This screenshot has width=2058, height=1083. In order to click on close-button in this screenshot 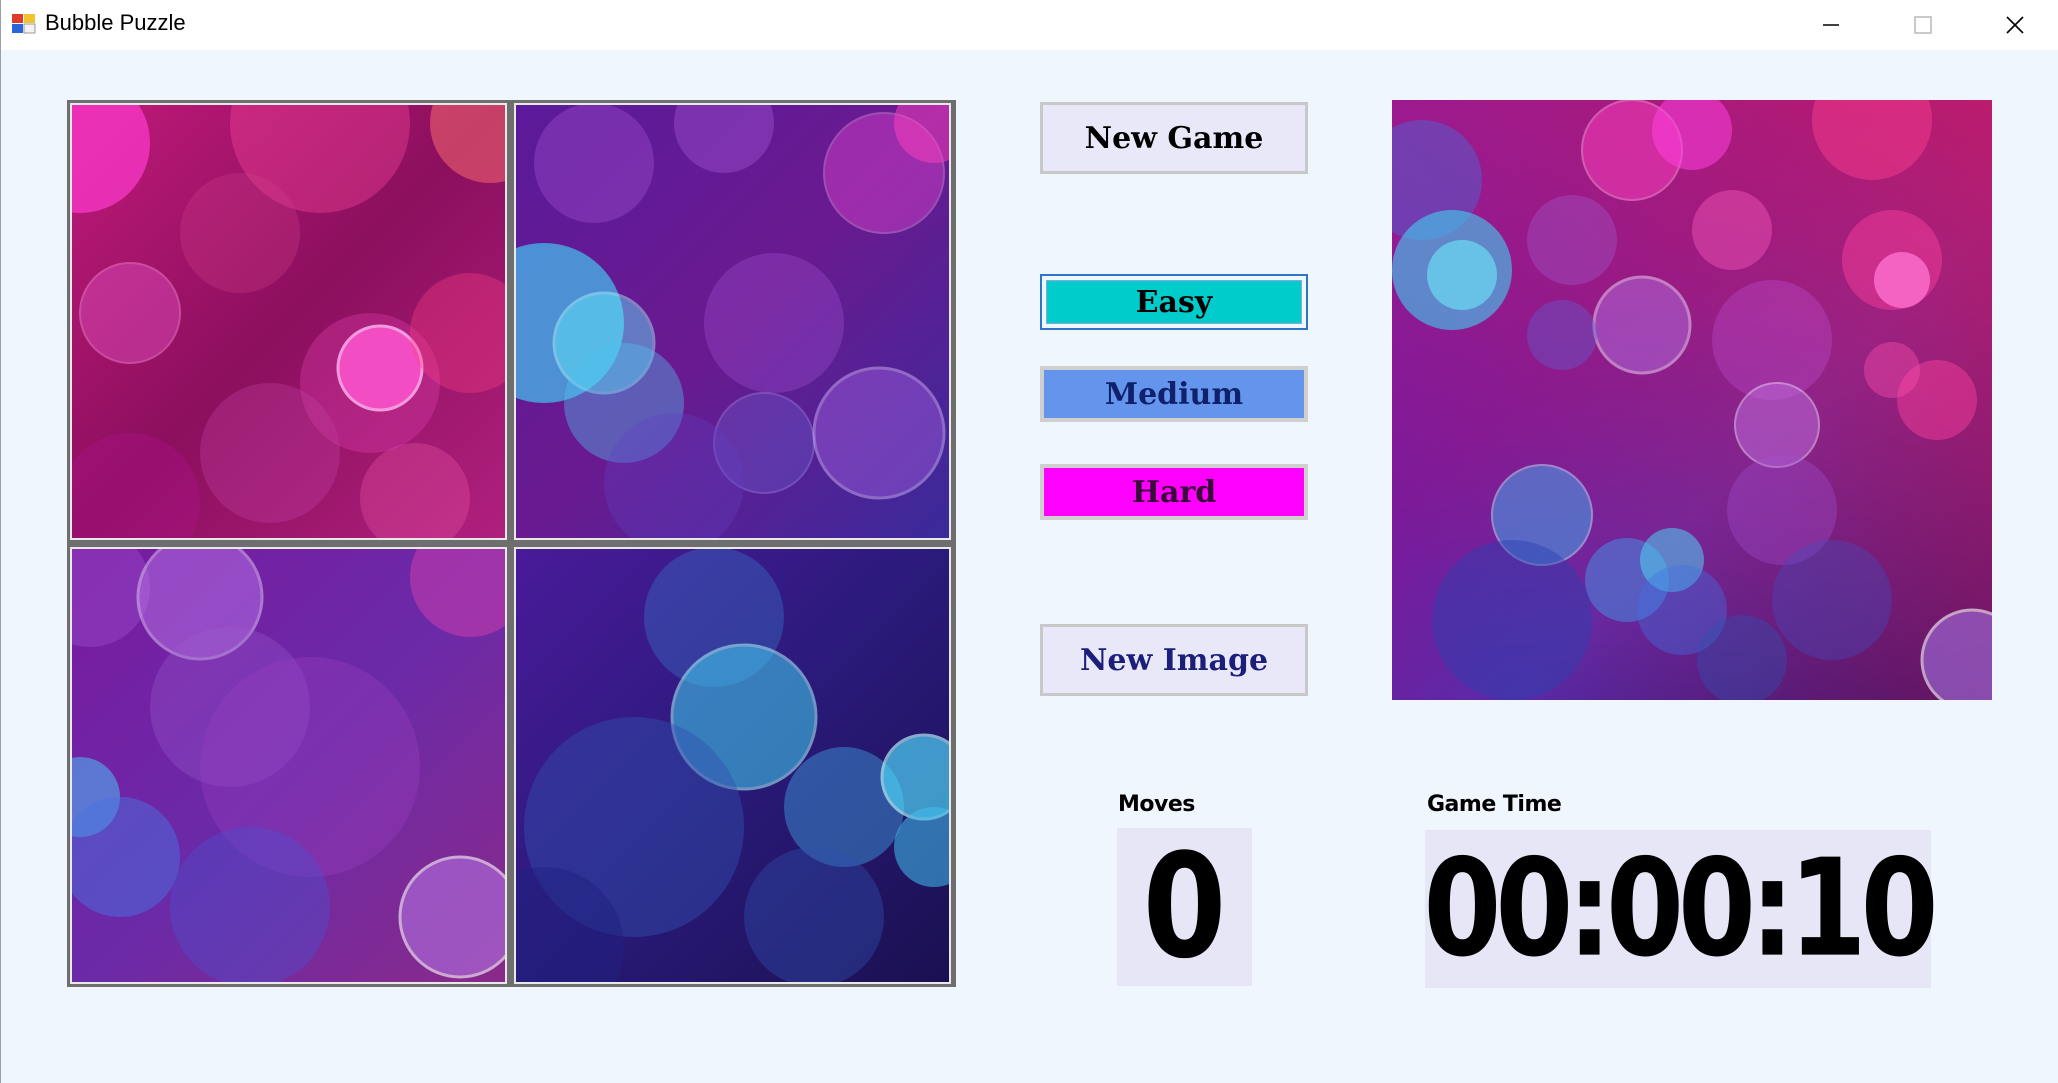, I will do `click(2013, 25)`.